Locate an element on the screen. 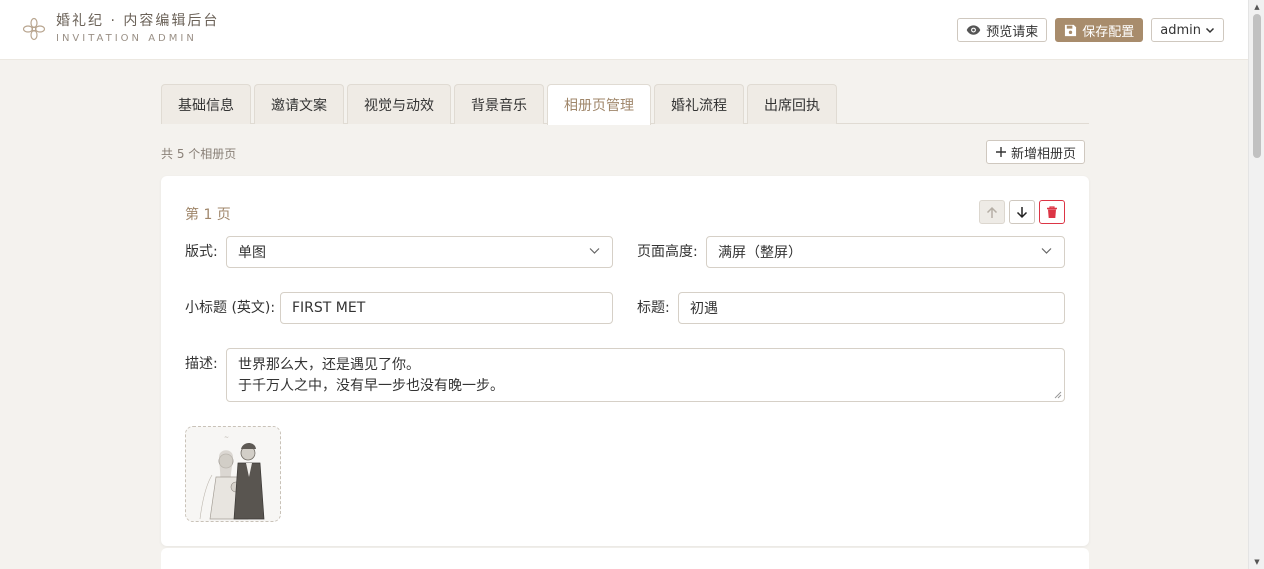 Image resolution: width=1264 pixels, height=569 pixels. description-textarea: 世界那么大，还是遇见了你。 于千万人之中，没有早一步也没有晚一步。 is located at coordinates (645, 375).